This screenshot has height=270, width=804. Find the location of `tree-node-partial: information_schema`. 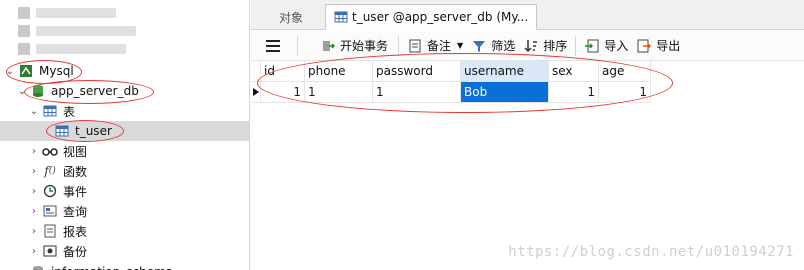

tree-node-partial: information_schema is located at coordinates (94, 266).